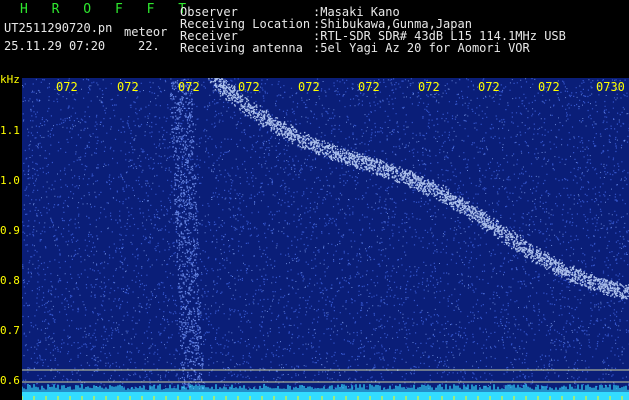 This screenshot has height=400, width=629. I want to click on freq-tick: 0.6, so click(10, 380).